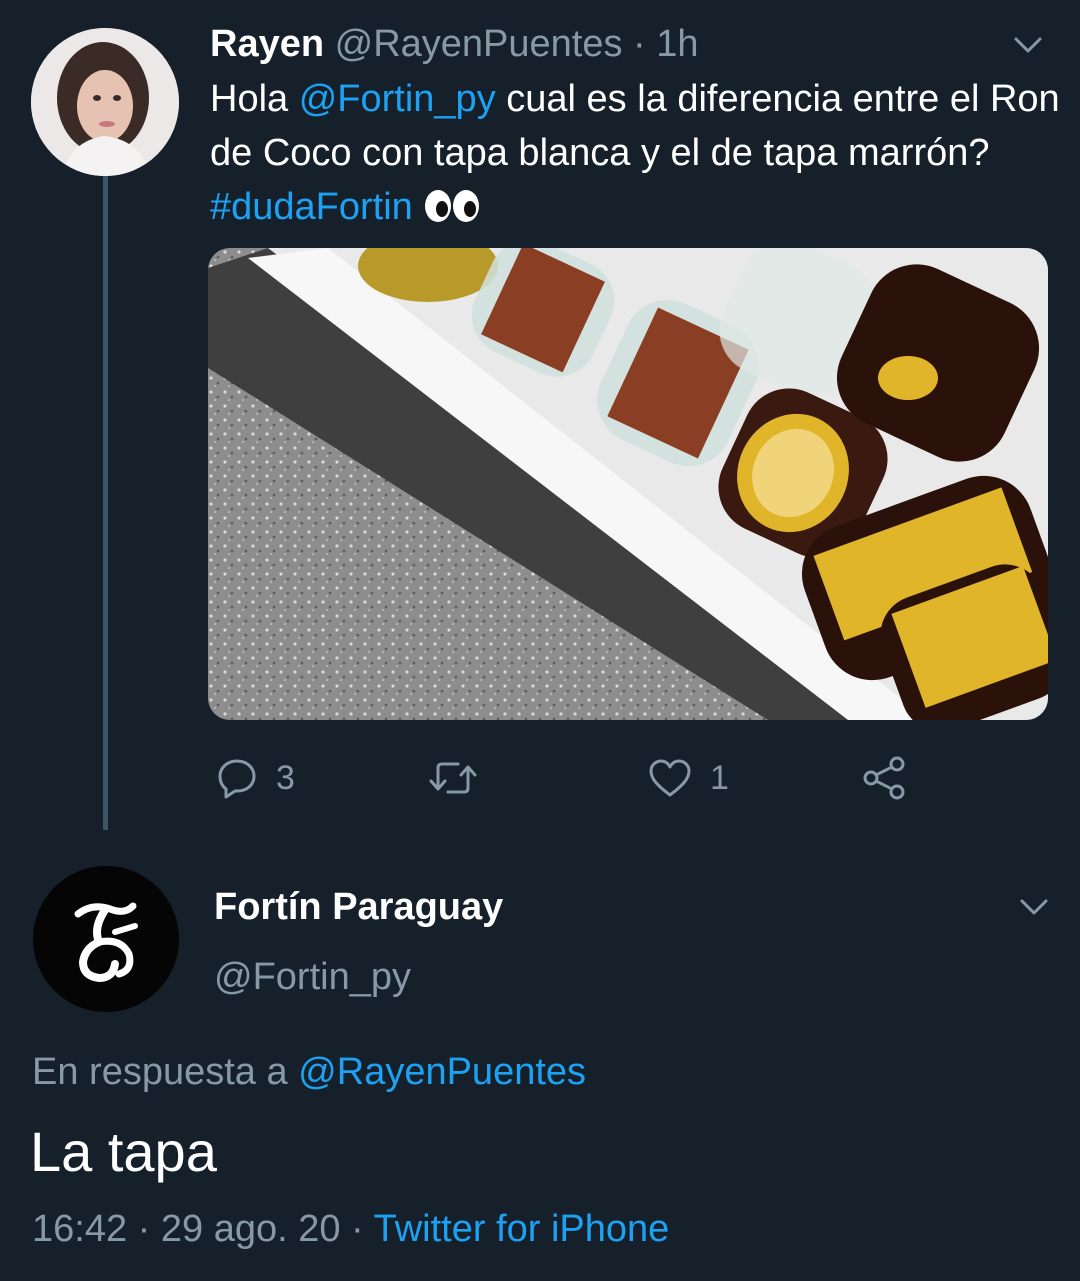 This screenshot has width=1080, height=1281. I want to click on author-name: Rayen, so click(267, 44).